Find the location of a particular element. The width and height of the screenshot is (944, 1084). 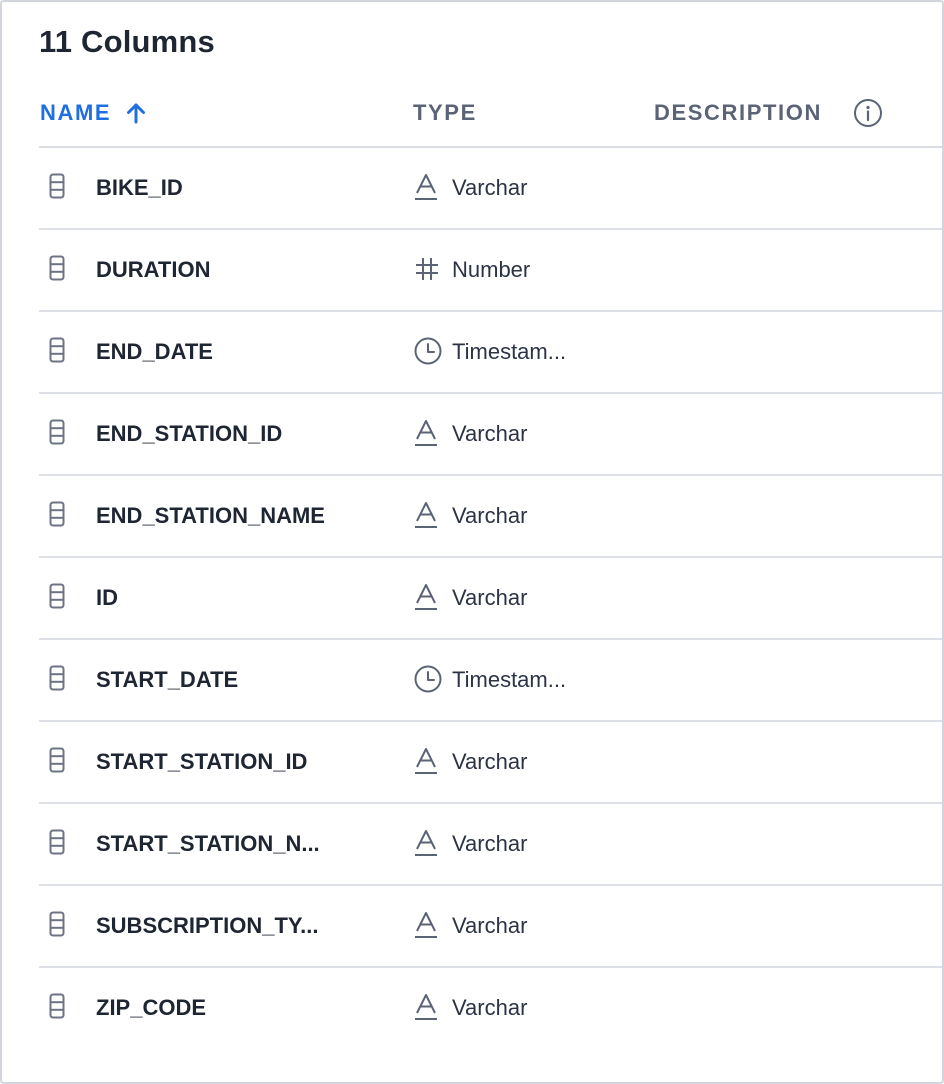

table-row: ID Varchar is located at coordinates (490, 599).